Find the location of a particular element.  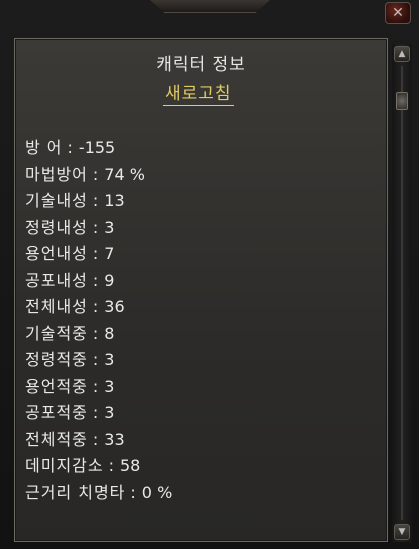

stat-row-magic-defense: 마법방어:74 % is located at coordinates (98, 175).